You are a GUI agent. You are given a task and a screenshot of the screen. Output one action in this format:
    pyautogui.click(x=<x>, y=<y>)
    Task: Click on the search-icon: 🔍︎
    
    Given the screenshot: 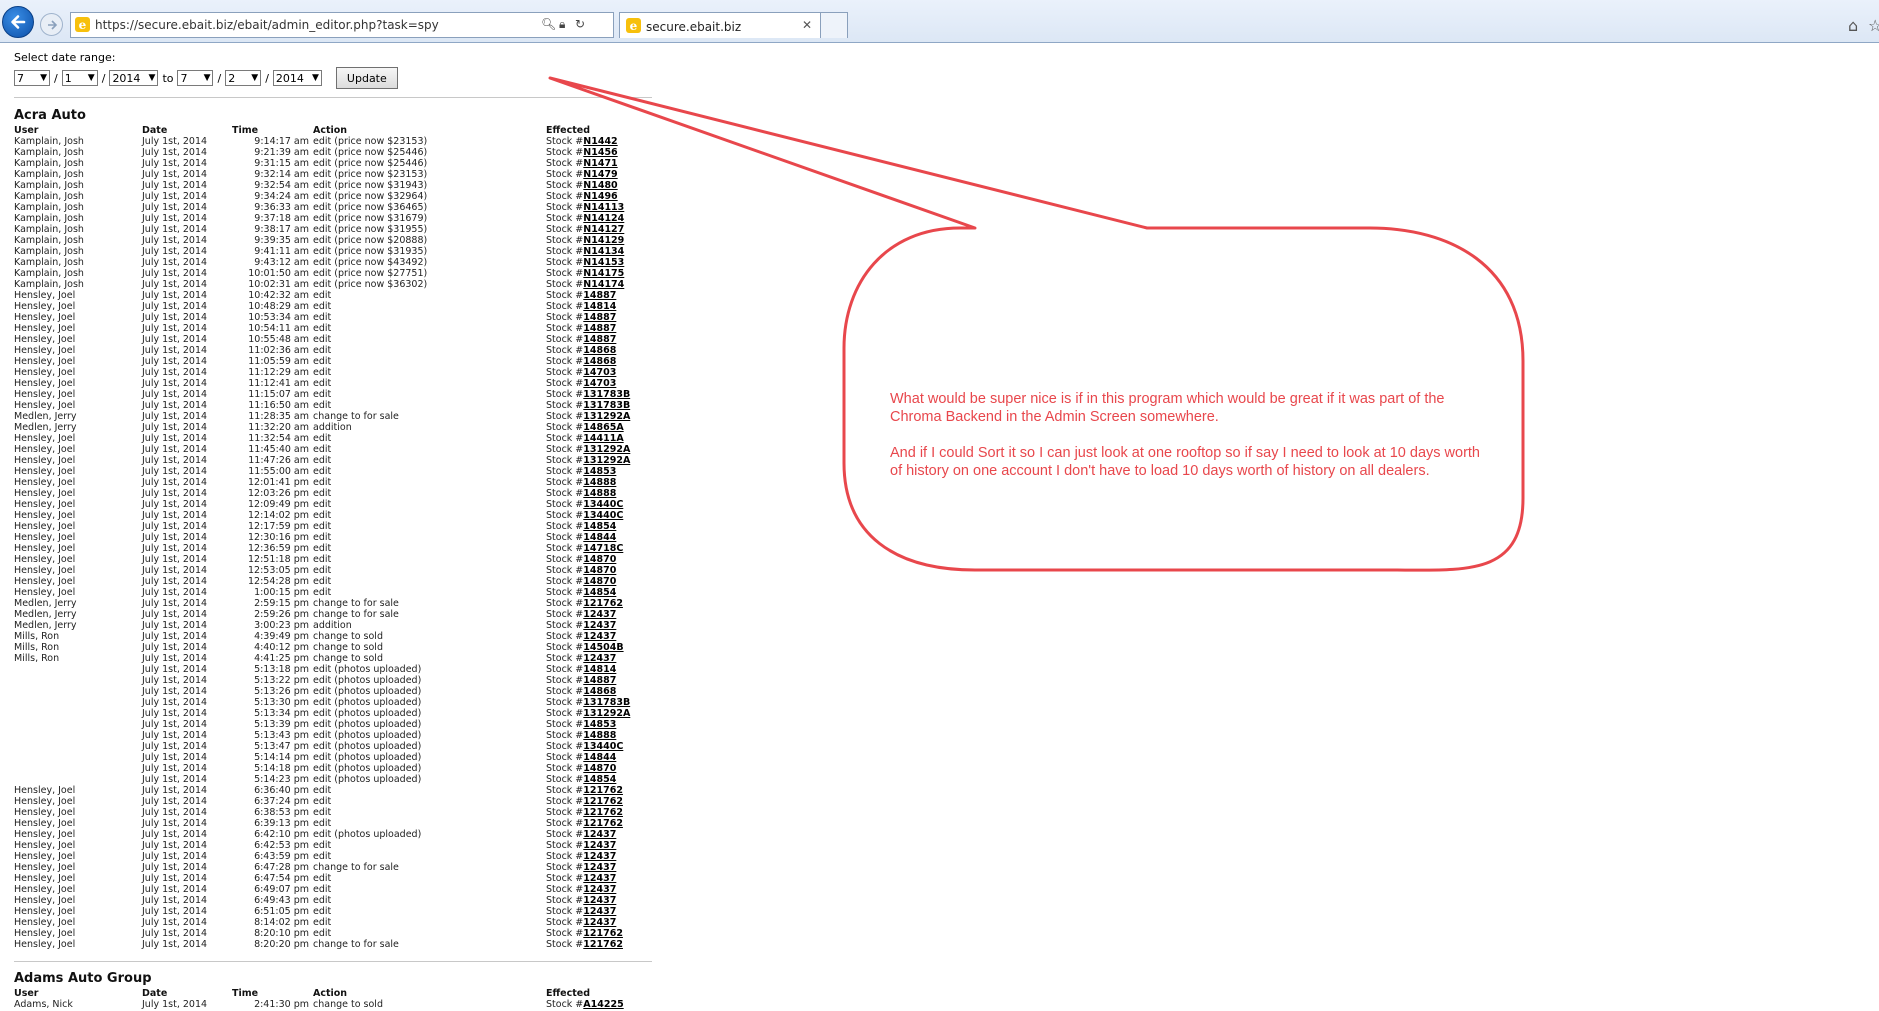 What is the action you would take?
    pyautogui.click(x=548, y=24)
    